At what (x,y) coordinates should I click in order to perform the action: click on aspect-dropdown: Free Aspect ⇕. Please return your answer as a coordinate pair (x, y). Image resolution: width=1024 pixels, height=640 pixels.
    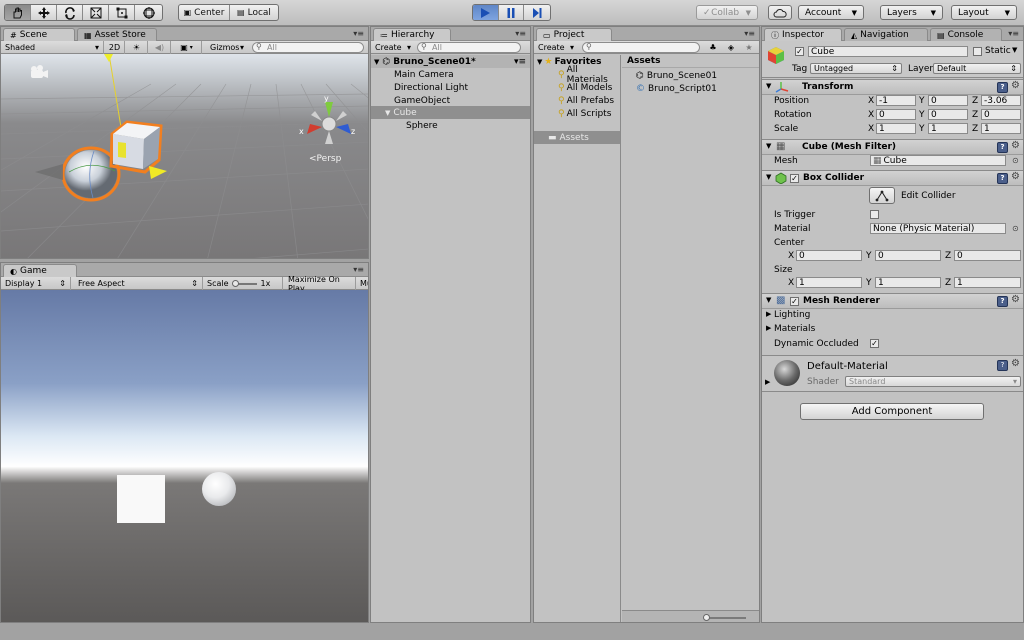
    Looking at the image, I should click on (138, 283).